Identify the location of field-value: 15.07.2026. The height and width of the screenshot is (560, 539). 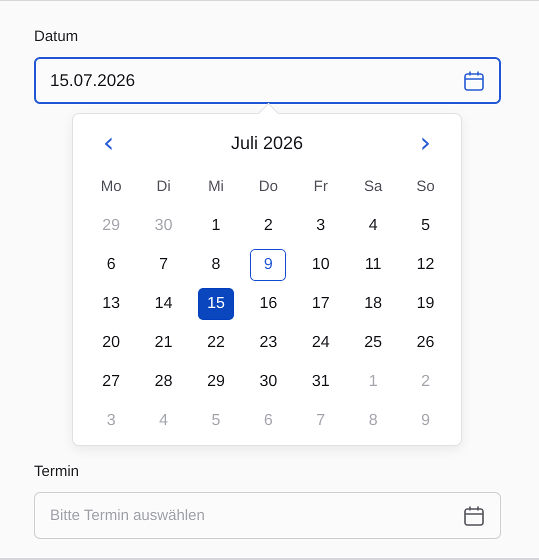
(93, 80).